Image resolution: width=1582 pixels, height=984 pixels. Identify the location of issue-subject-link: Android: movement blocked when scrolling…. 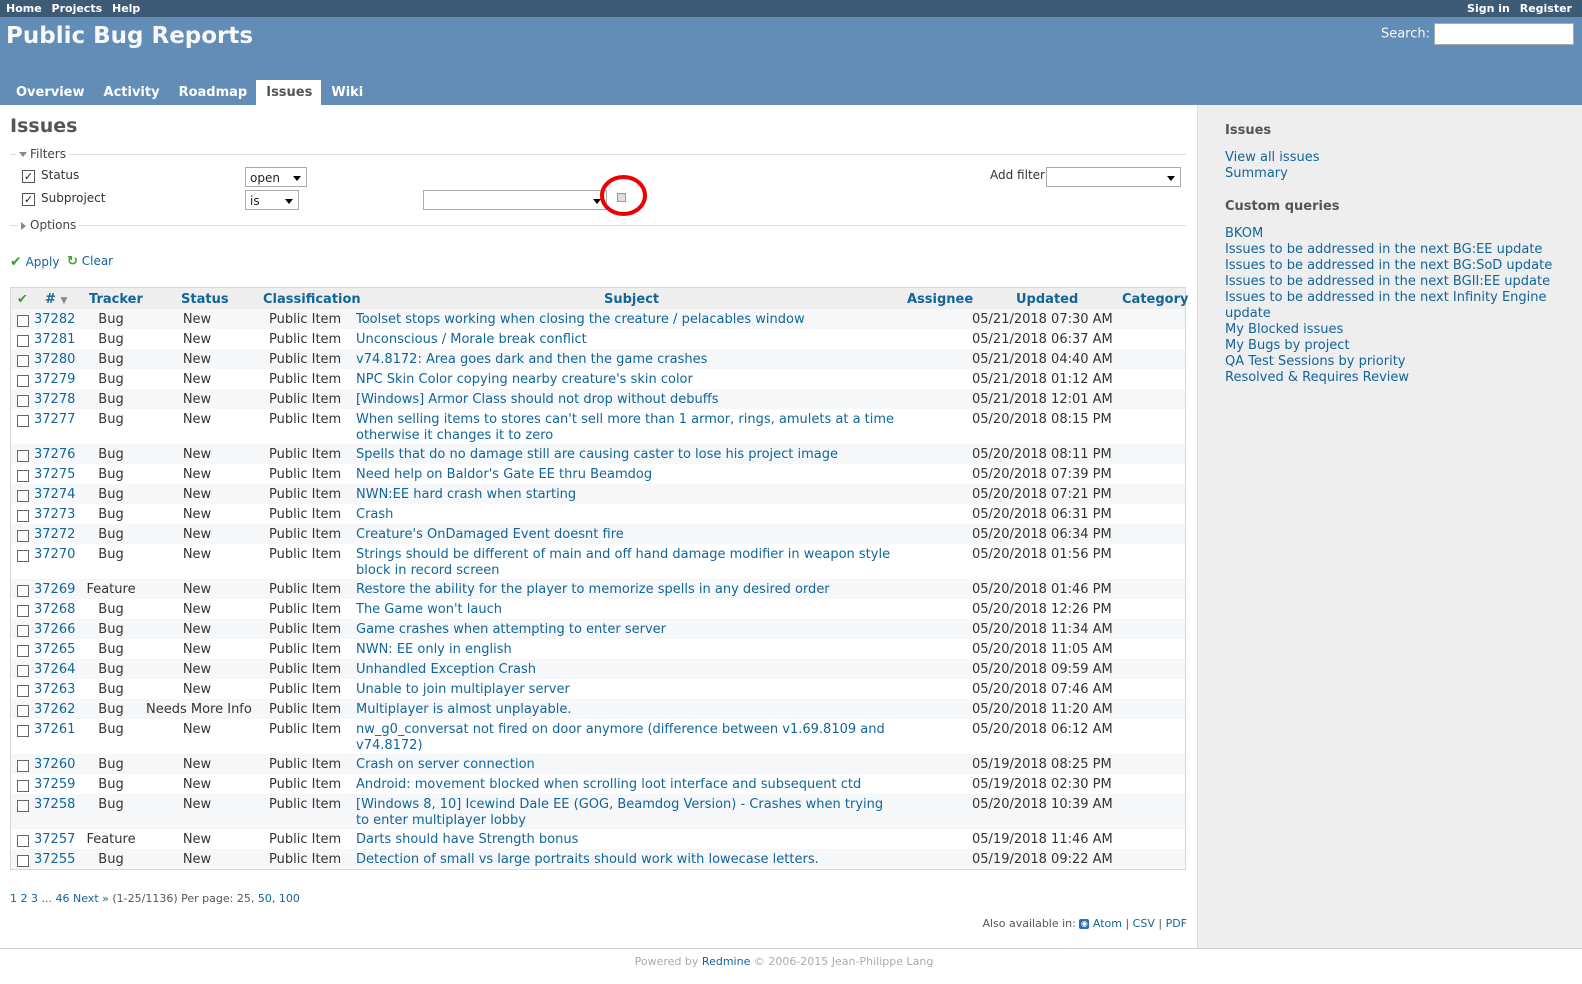
(626, 785).